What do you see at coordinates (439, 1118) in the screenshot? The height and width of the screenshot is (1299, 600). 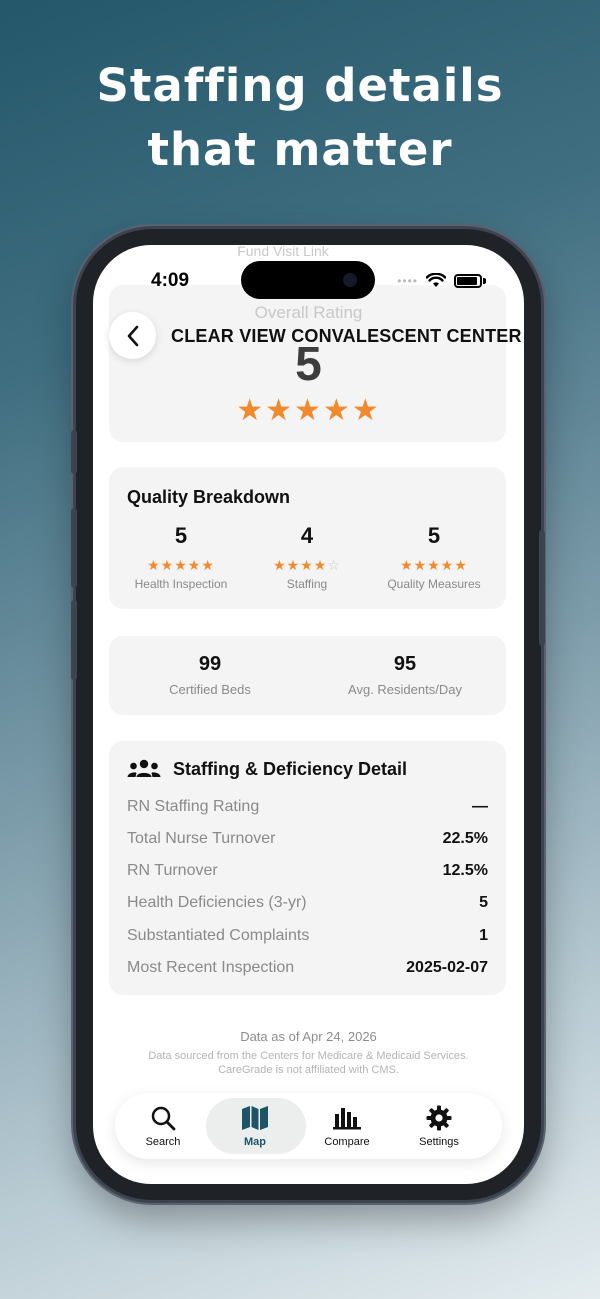 I see `gear-icon` at bounding box center [439, 1118].